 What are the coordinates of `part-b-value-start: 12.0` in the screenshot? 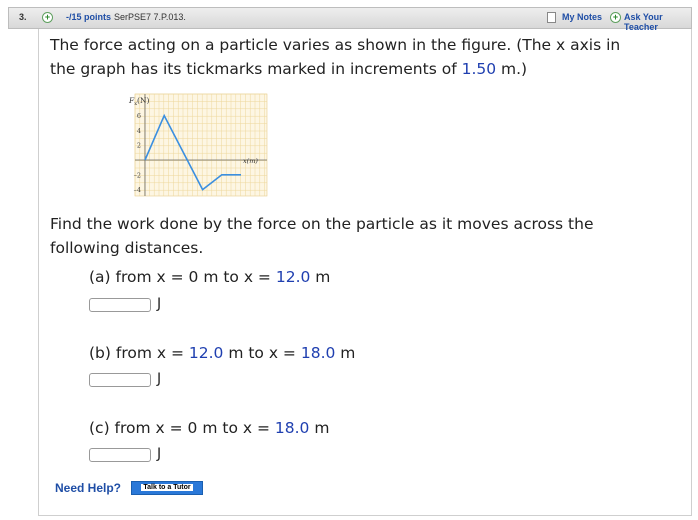 It's located at (206, 353).